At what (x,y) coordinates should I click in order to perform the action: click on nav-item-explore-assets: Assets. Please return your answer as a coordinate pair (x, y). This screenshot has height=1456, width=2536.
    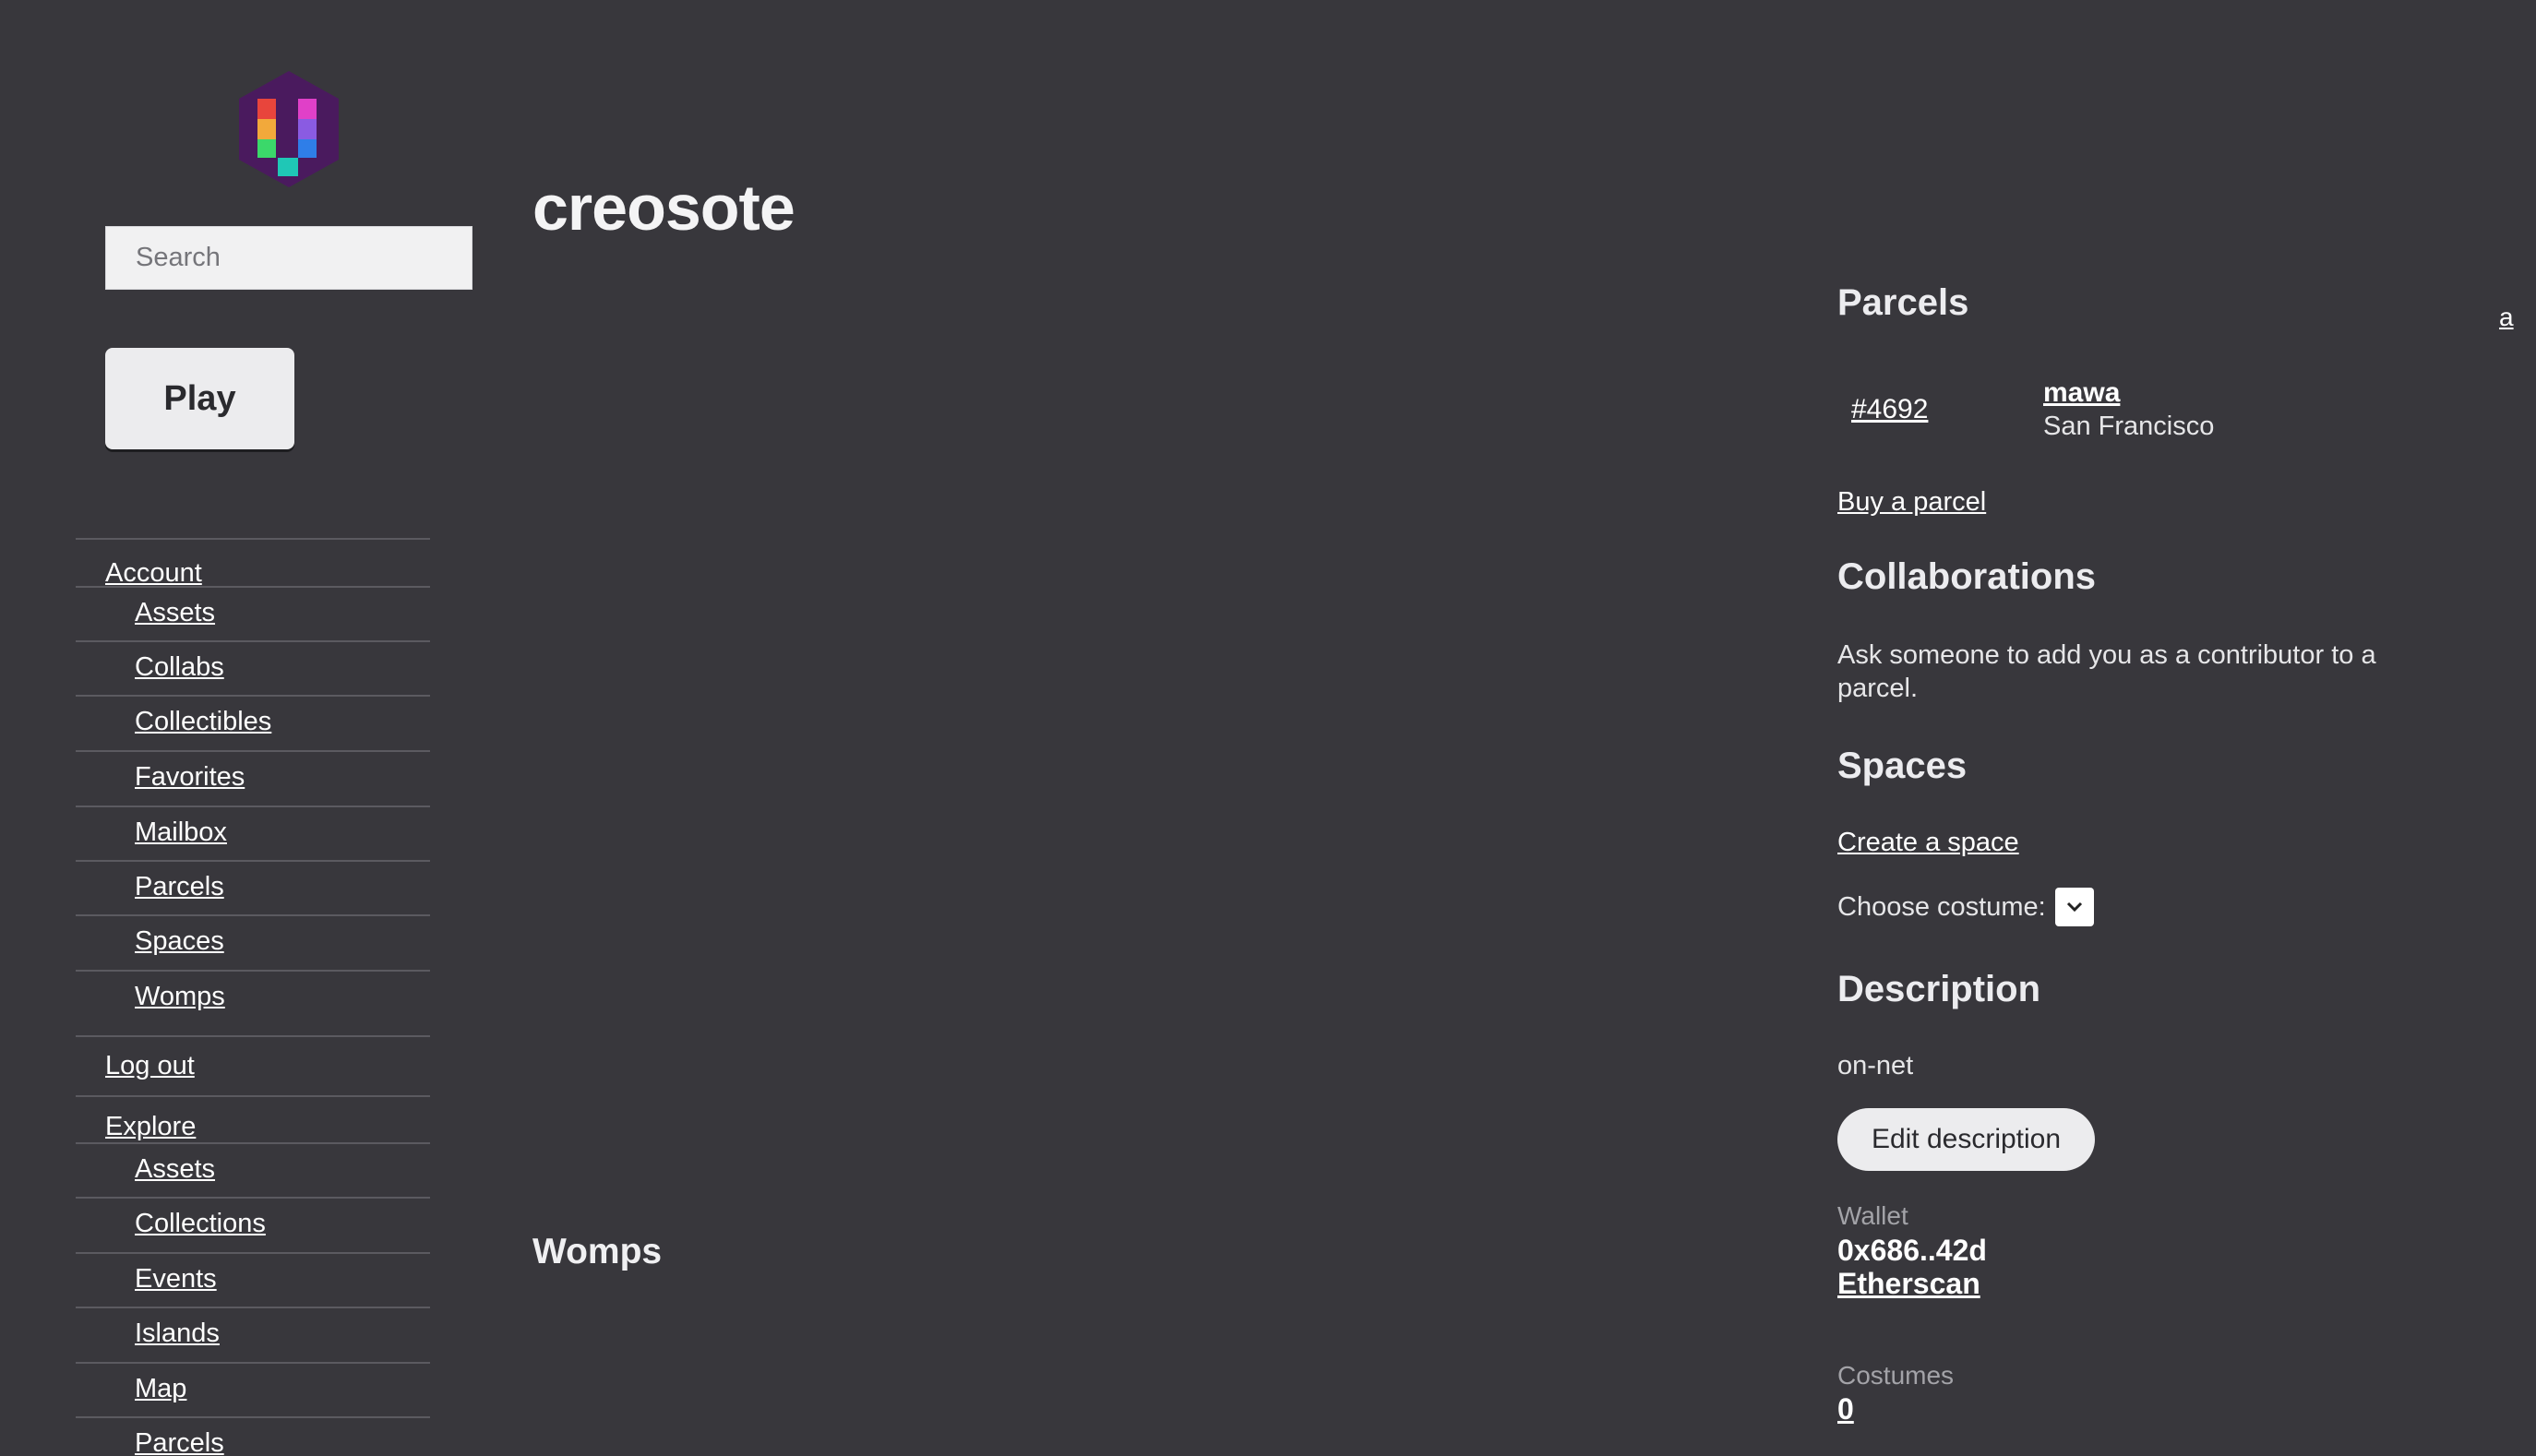
    Looking at the image, I should click on (253, 1169).